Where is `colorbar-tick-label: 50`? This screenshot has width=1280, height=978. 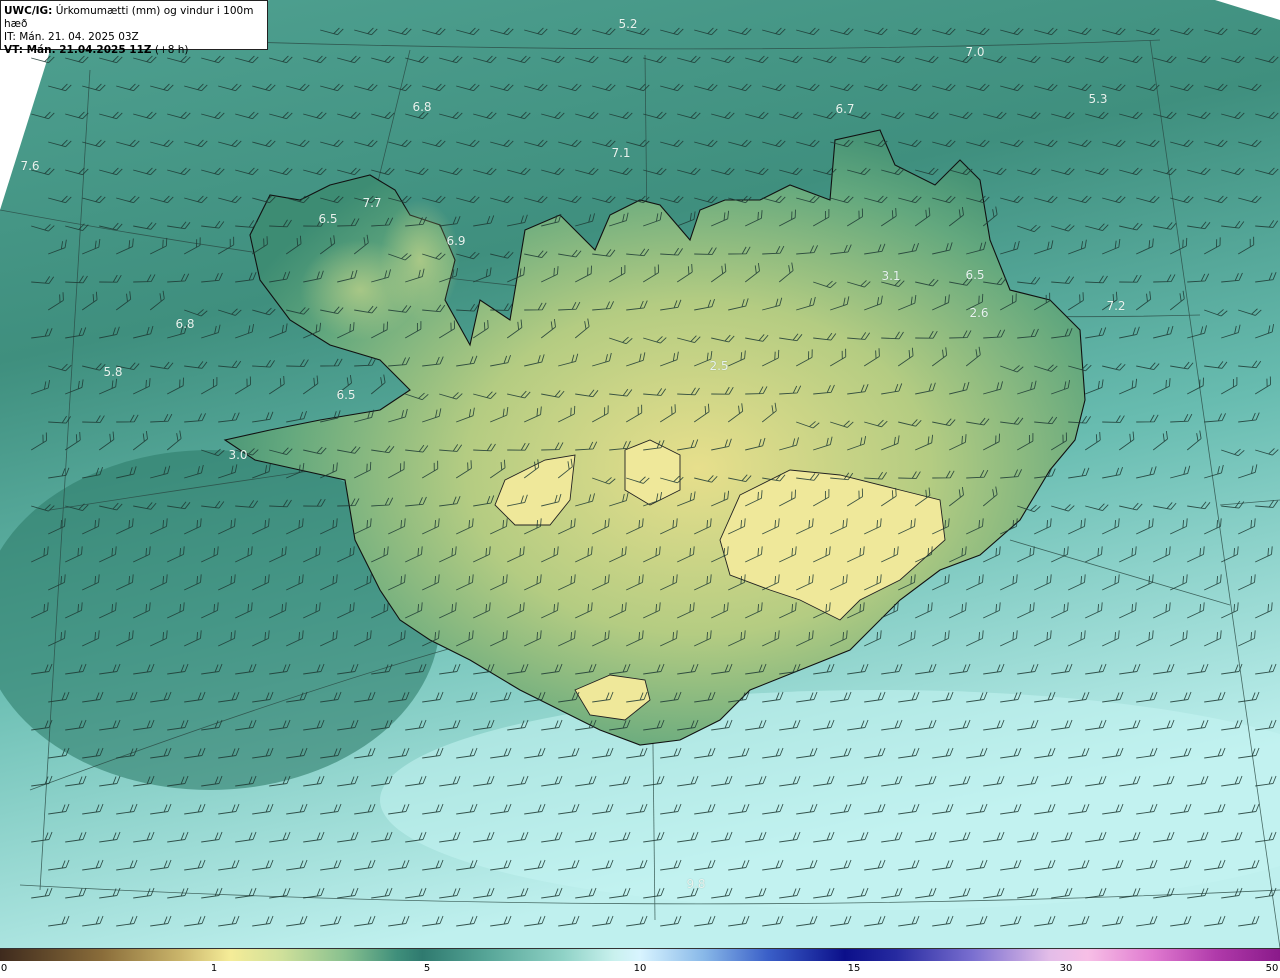 colorbar-tick-label: 50 is located at coordinates (1272, 968).